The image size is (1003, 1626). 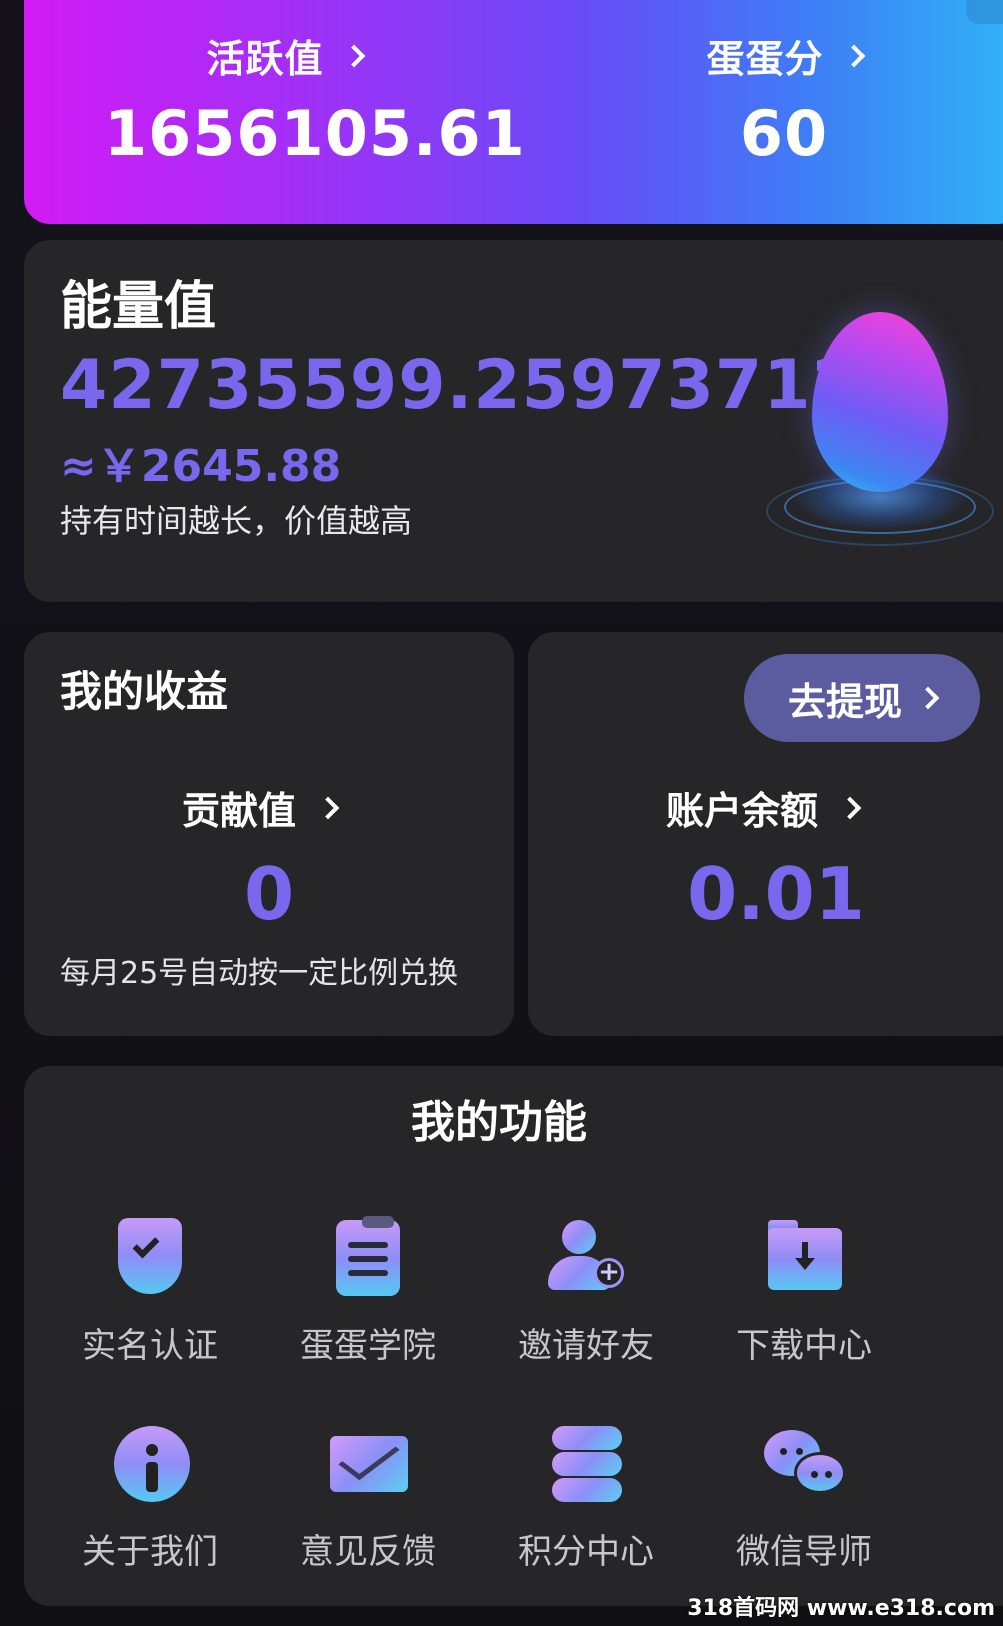 I want to click on withdraw-button: 去提现, so click(x=862, y=698).